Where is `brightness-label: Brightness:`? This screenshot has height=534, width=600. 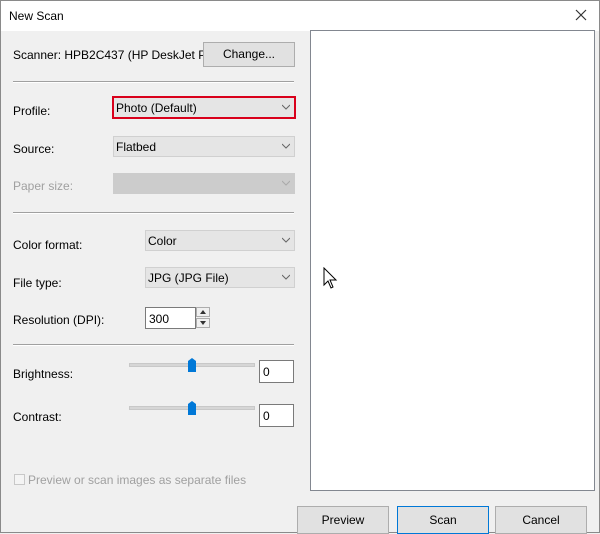 brightness-label: Brightness: is located at coordinates (43, 374).